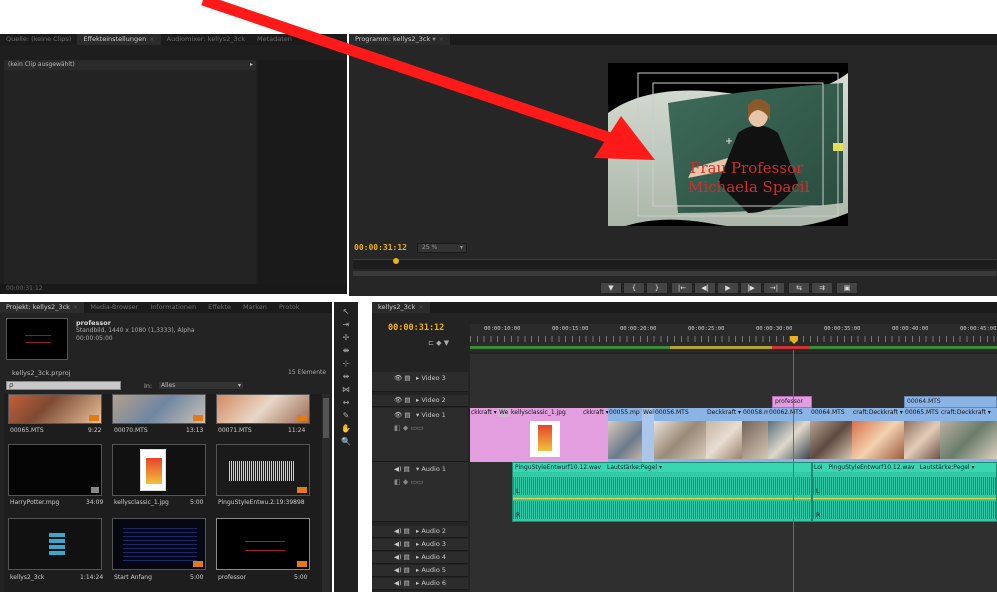 Image resolution: width=997 pixels, height=592 pixels. Describe the element at coordinates (674, 263) in the screenshot. I see `program-scrubber` at that location.